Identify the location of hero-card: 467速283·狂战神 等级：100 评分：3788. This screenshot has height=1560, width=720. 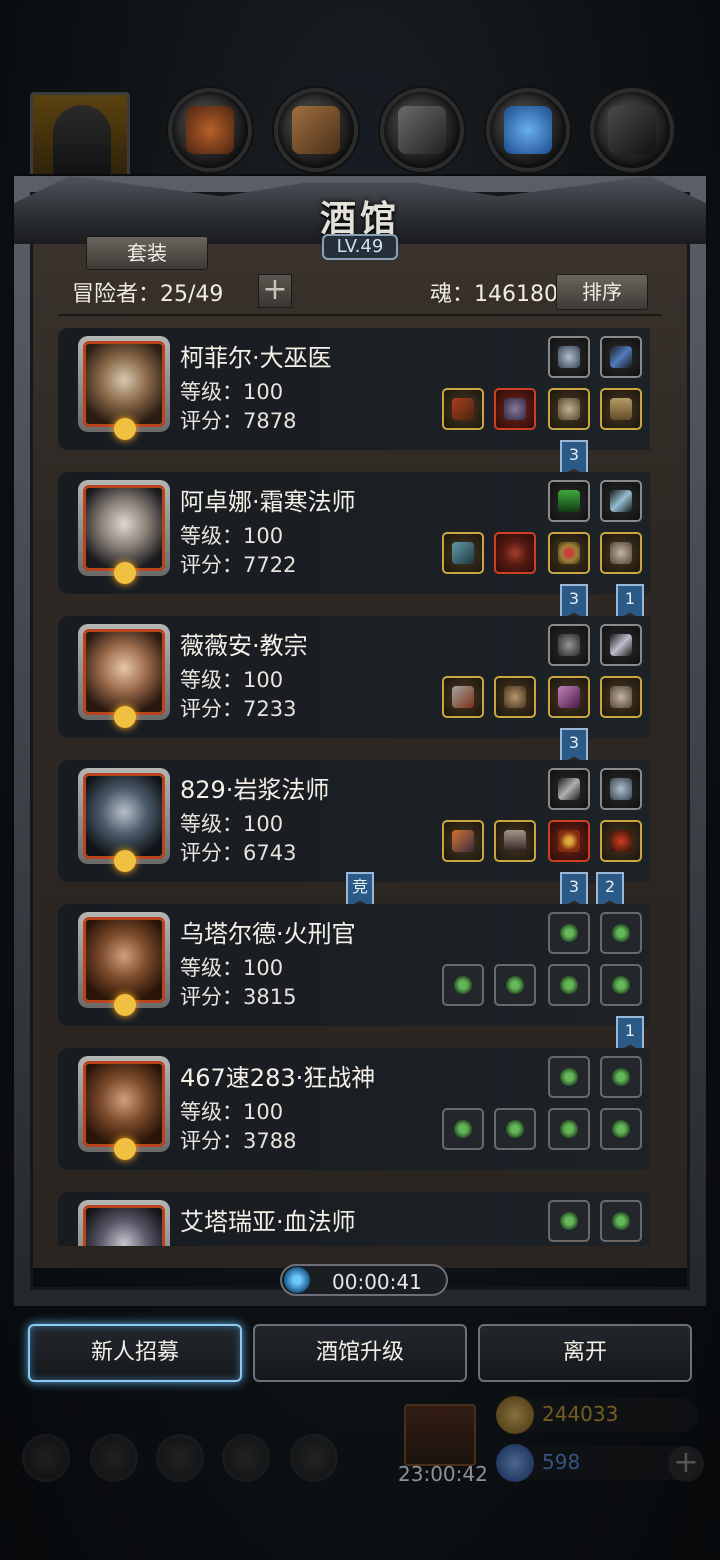
(354, 1109).